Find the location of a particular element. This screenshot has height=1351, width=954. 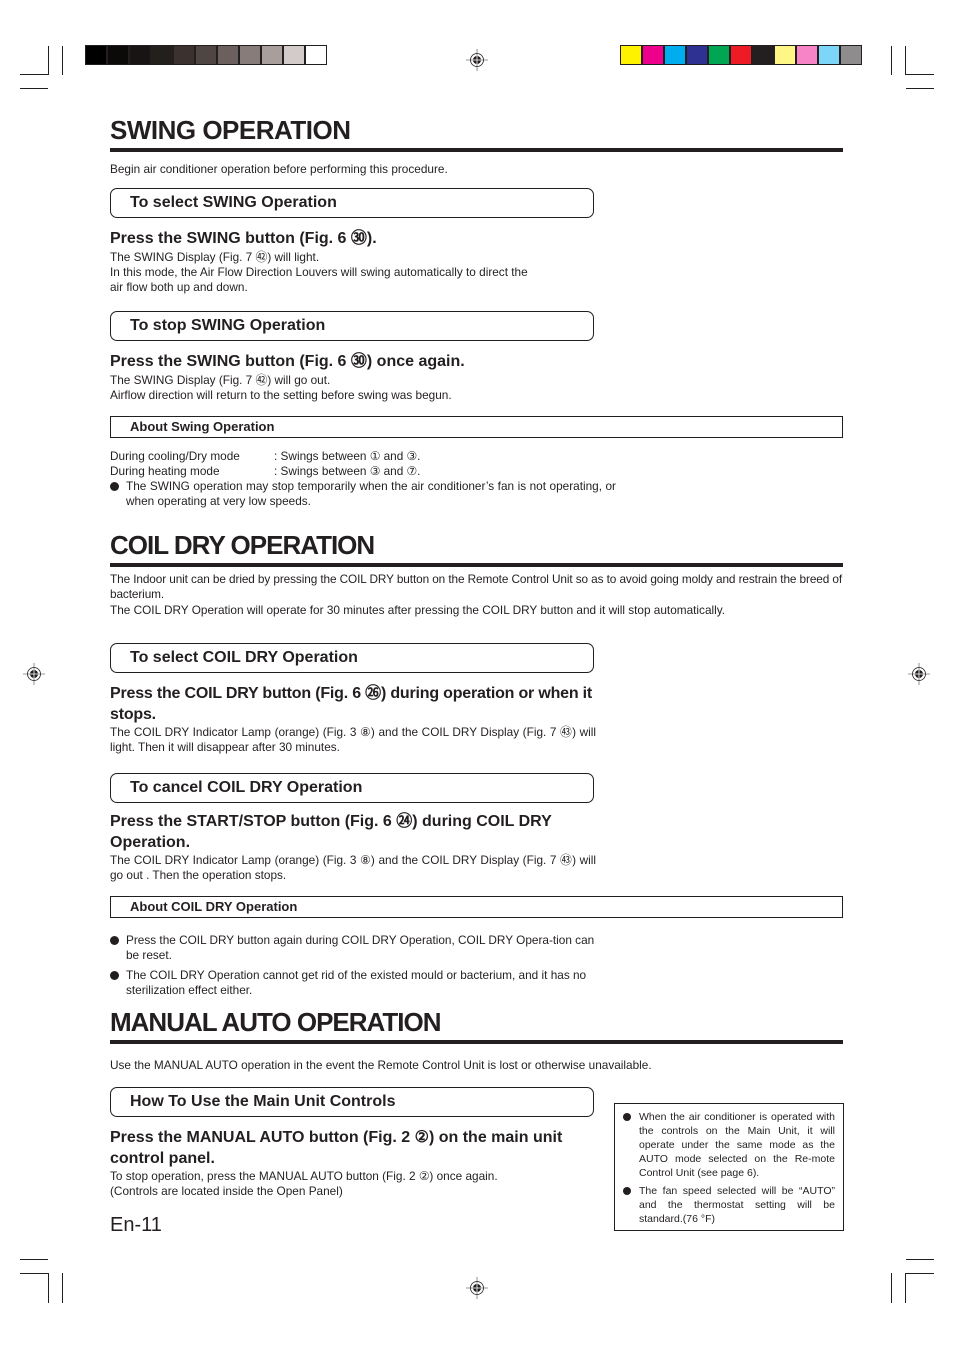

subheading-cancel-coil-dry: To cancel COIL DRY Operation is located at coordinates (352, 788).